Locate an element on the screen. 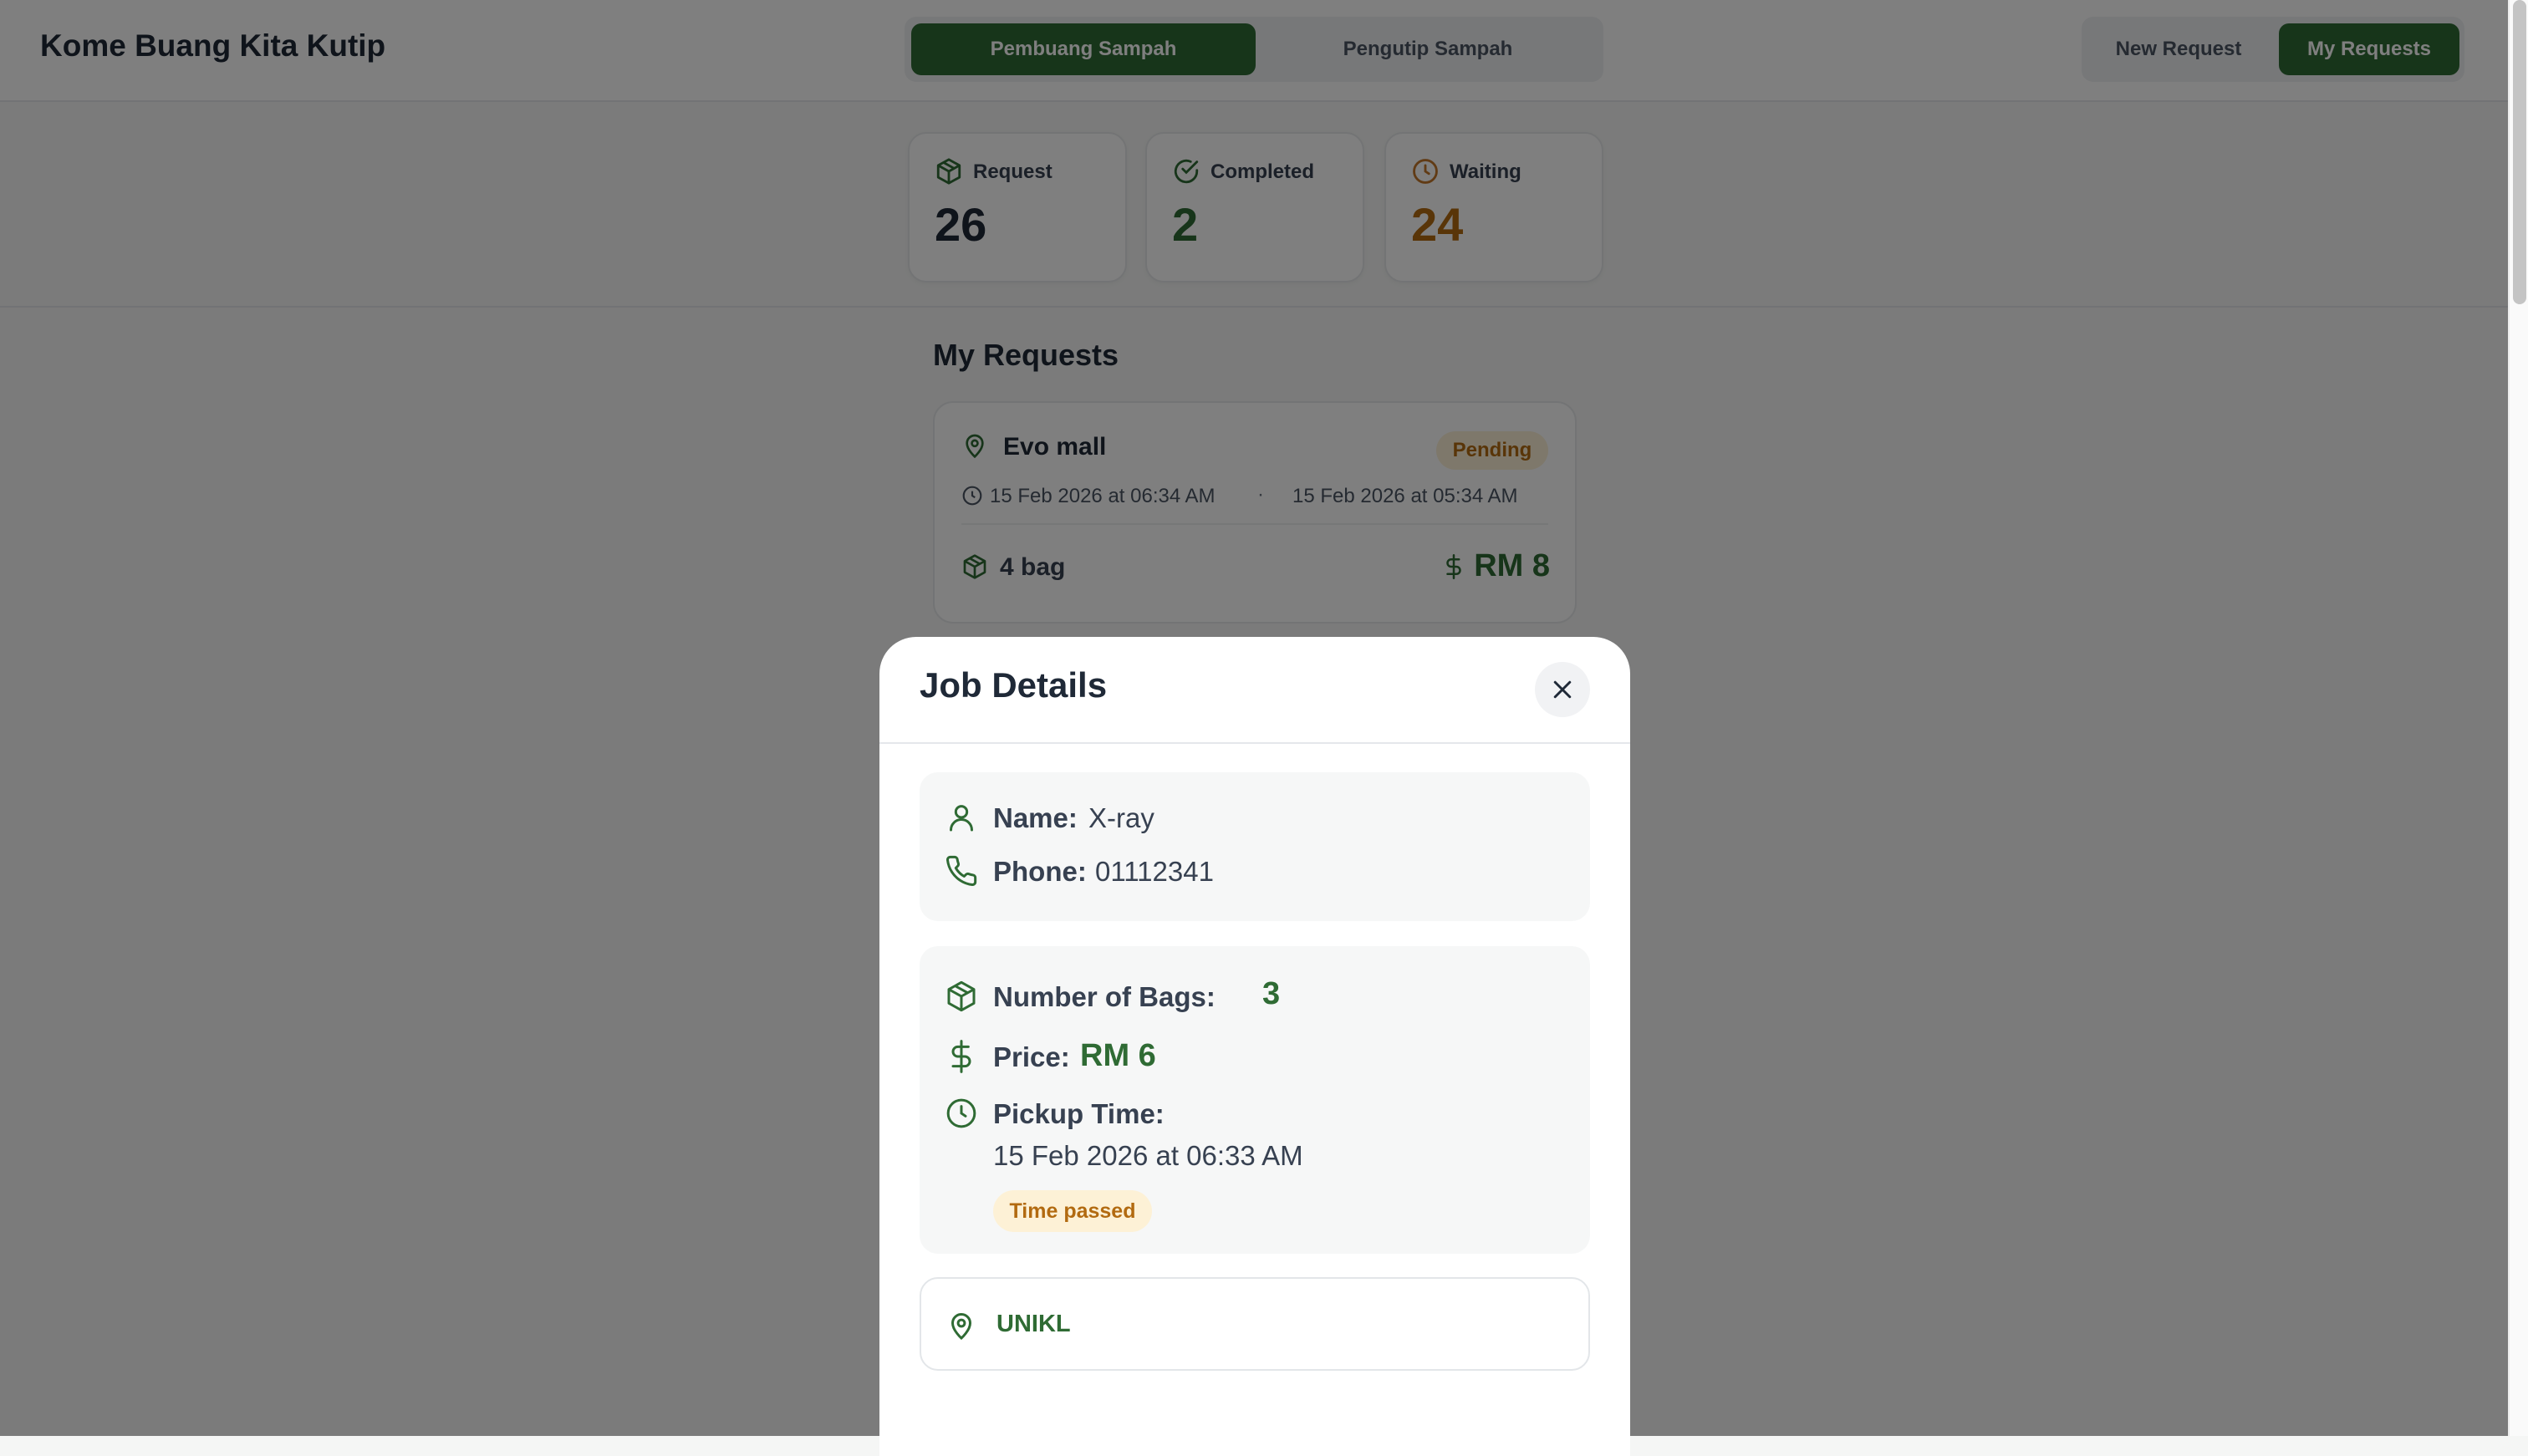 This screenshot has width=2528, height=1456. scrollbar-thumb is located at coordinates (2519, 152).